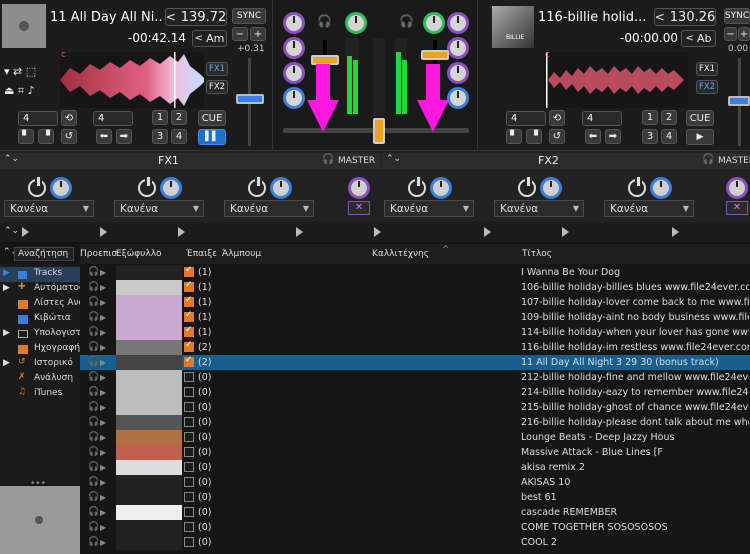 The width and height of the screenshot is (750, 554). I want to click on eject-icon: ⏏ ⌗ ♪, so click(19, 90).